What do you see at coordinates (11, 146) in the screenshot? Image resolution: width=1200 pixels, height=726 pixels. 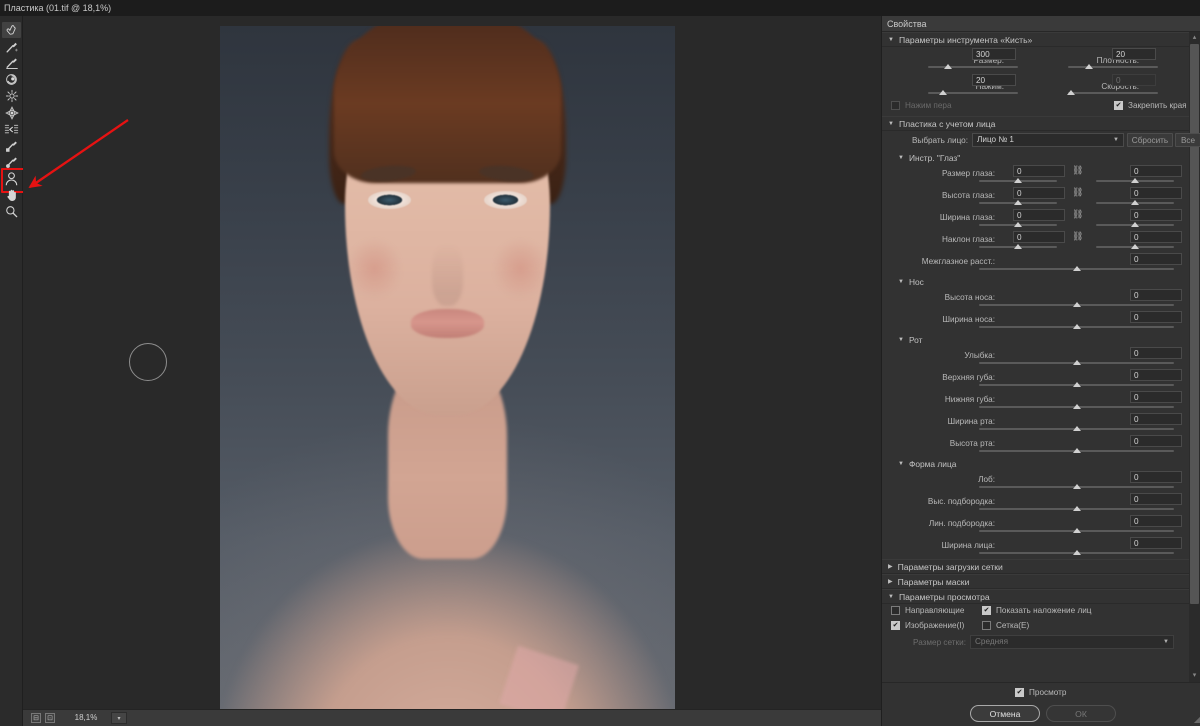 I see `tool-freeze-mask` at bounding box center [11, 146].